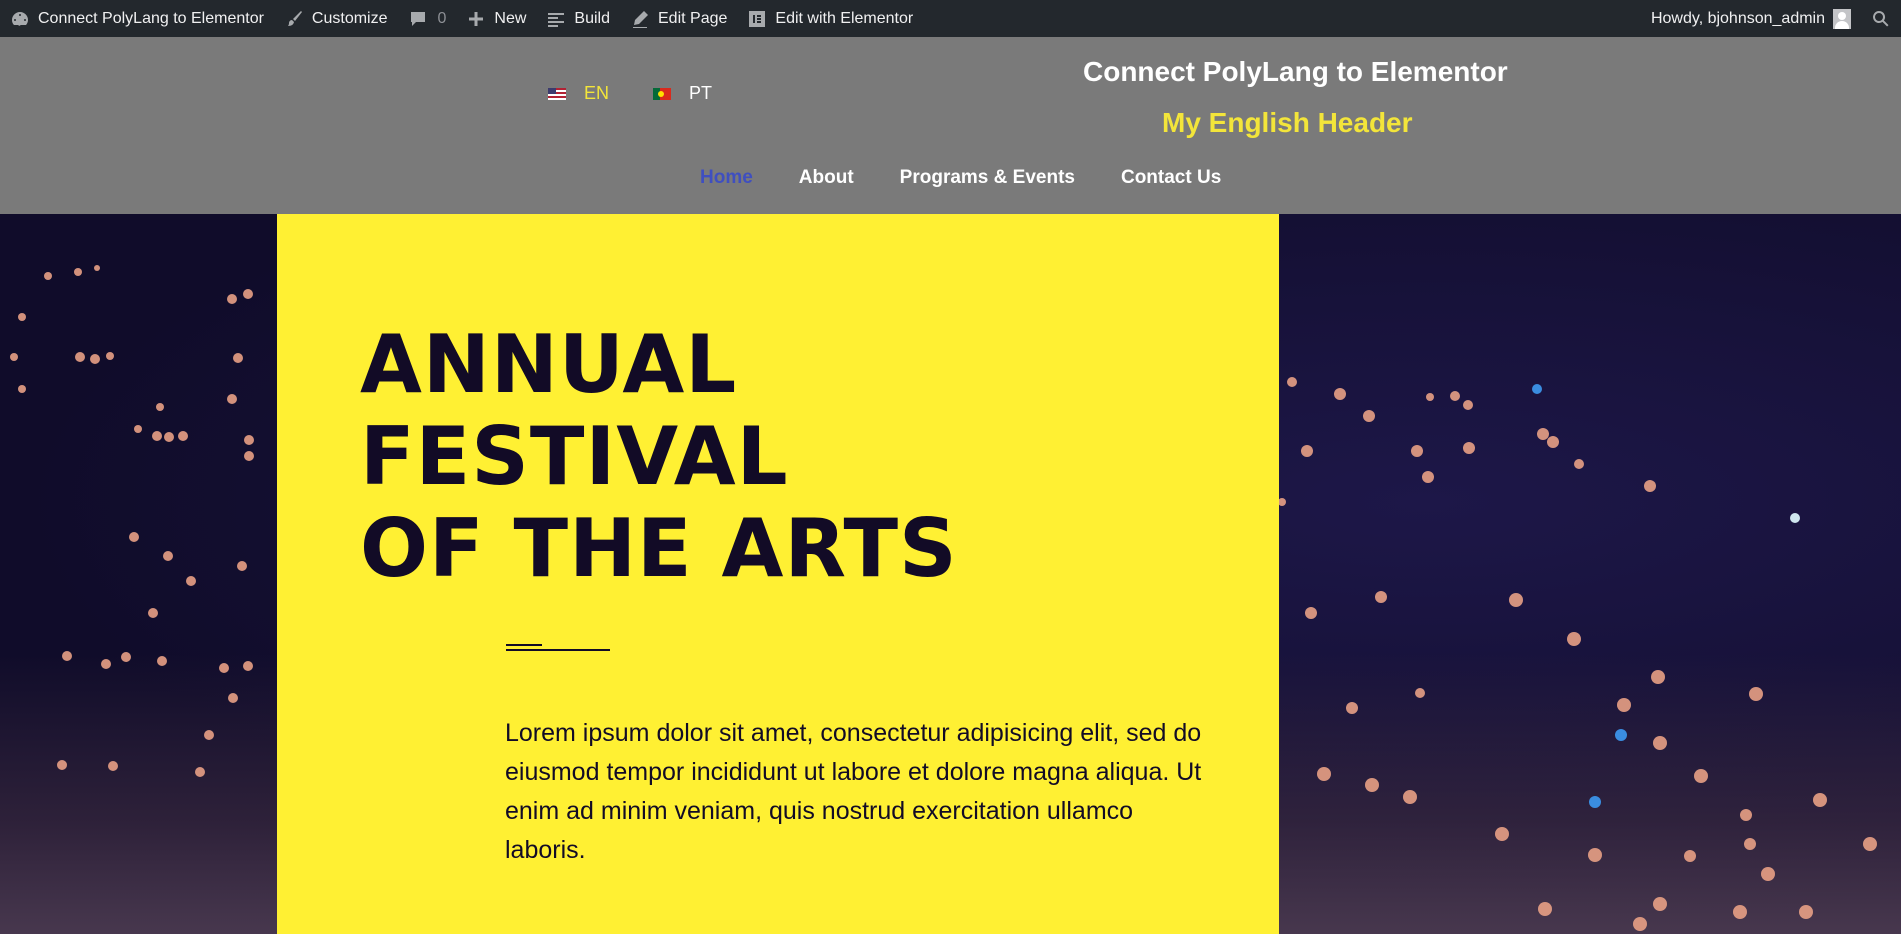 The height and width of the screenshot is (934, 1901). I want to click on site-name-menu: Connect PolyLang to Elementor, so click(137, 18).